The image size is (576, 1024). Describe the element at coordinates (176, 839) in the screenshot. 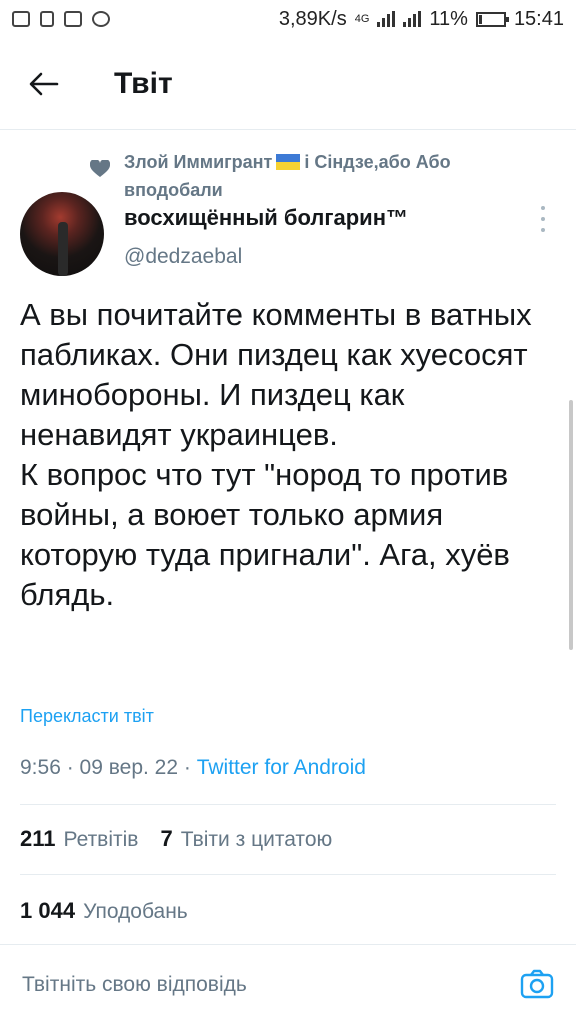

I see `retweet-stats: 211 Ретвітів 7 Твіти з цитатою` at that location.